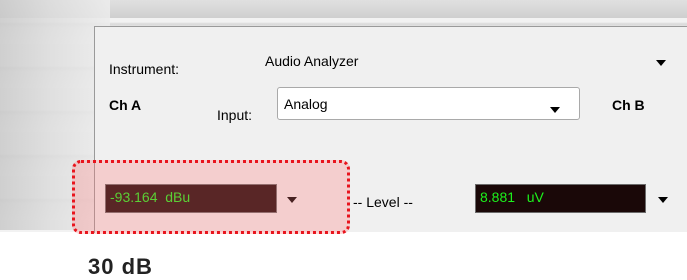 This screenshot has height=280, width=687. I want to click on input-label: Input:, so click(235, 115).